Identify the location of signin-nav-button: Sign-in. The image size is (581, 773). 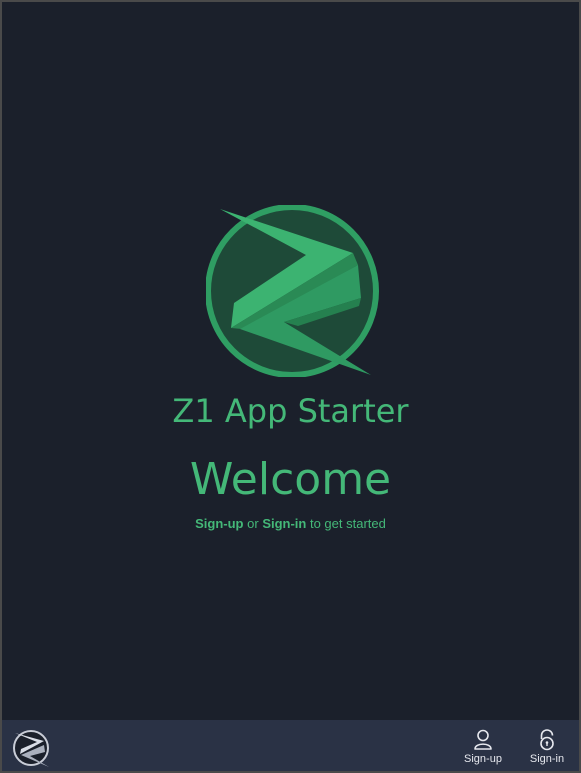
(547, 748).